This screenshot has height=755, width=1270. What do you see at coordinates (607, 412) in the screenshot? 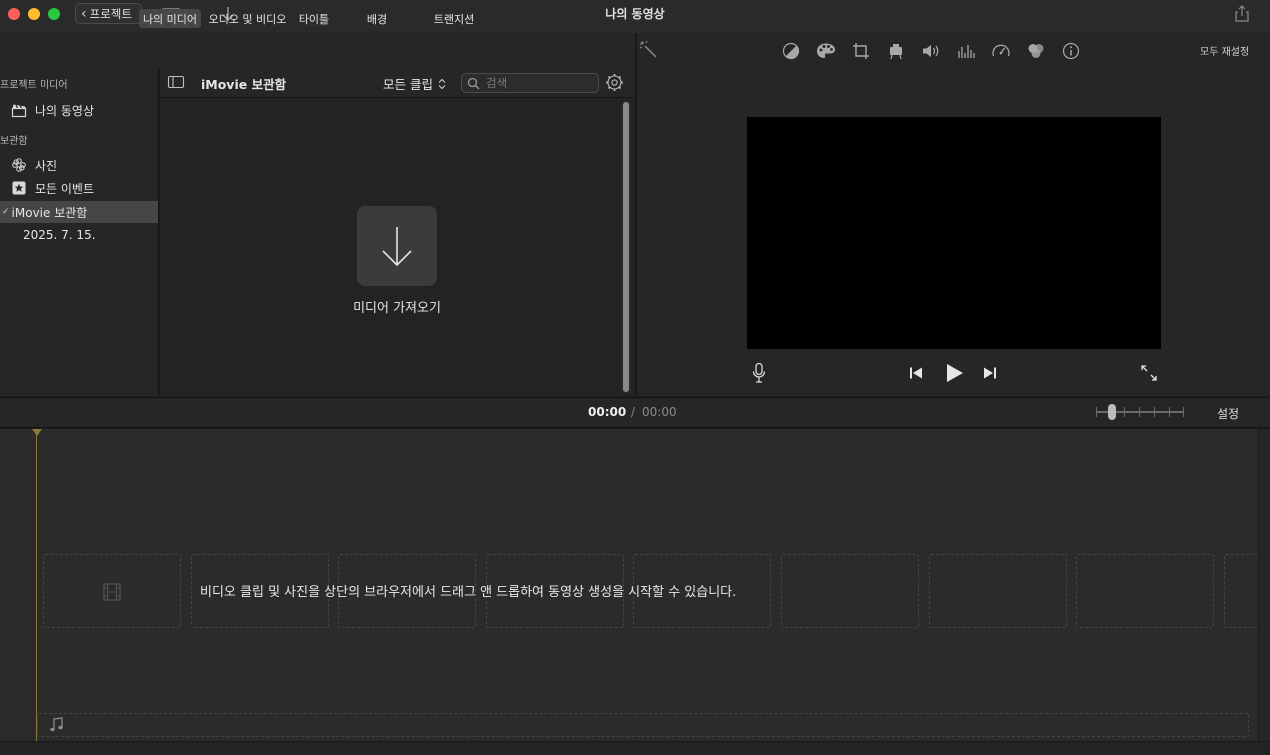
I see `current-time: 00:00` at bounding box center [607, 412].